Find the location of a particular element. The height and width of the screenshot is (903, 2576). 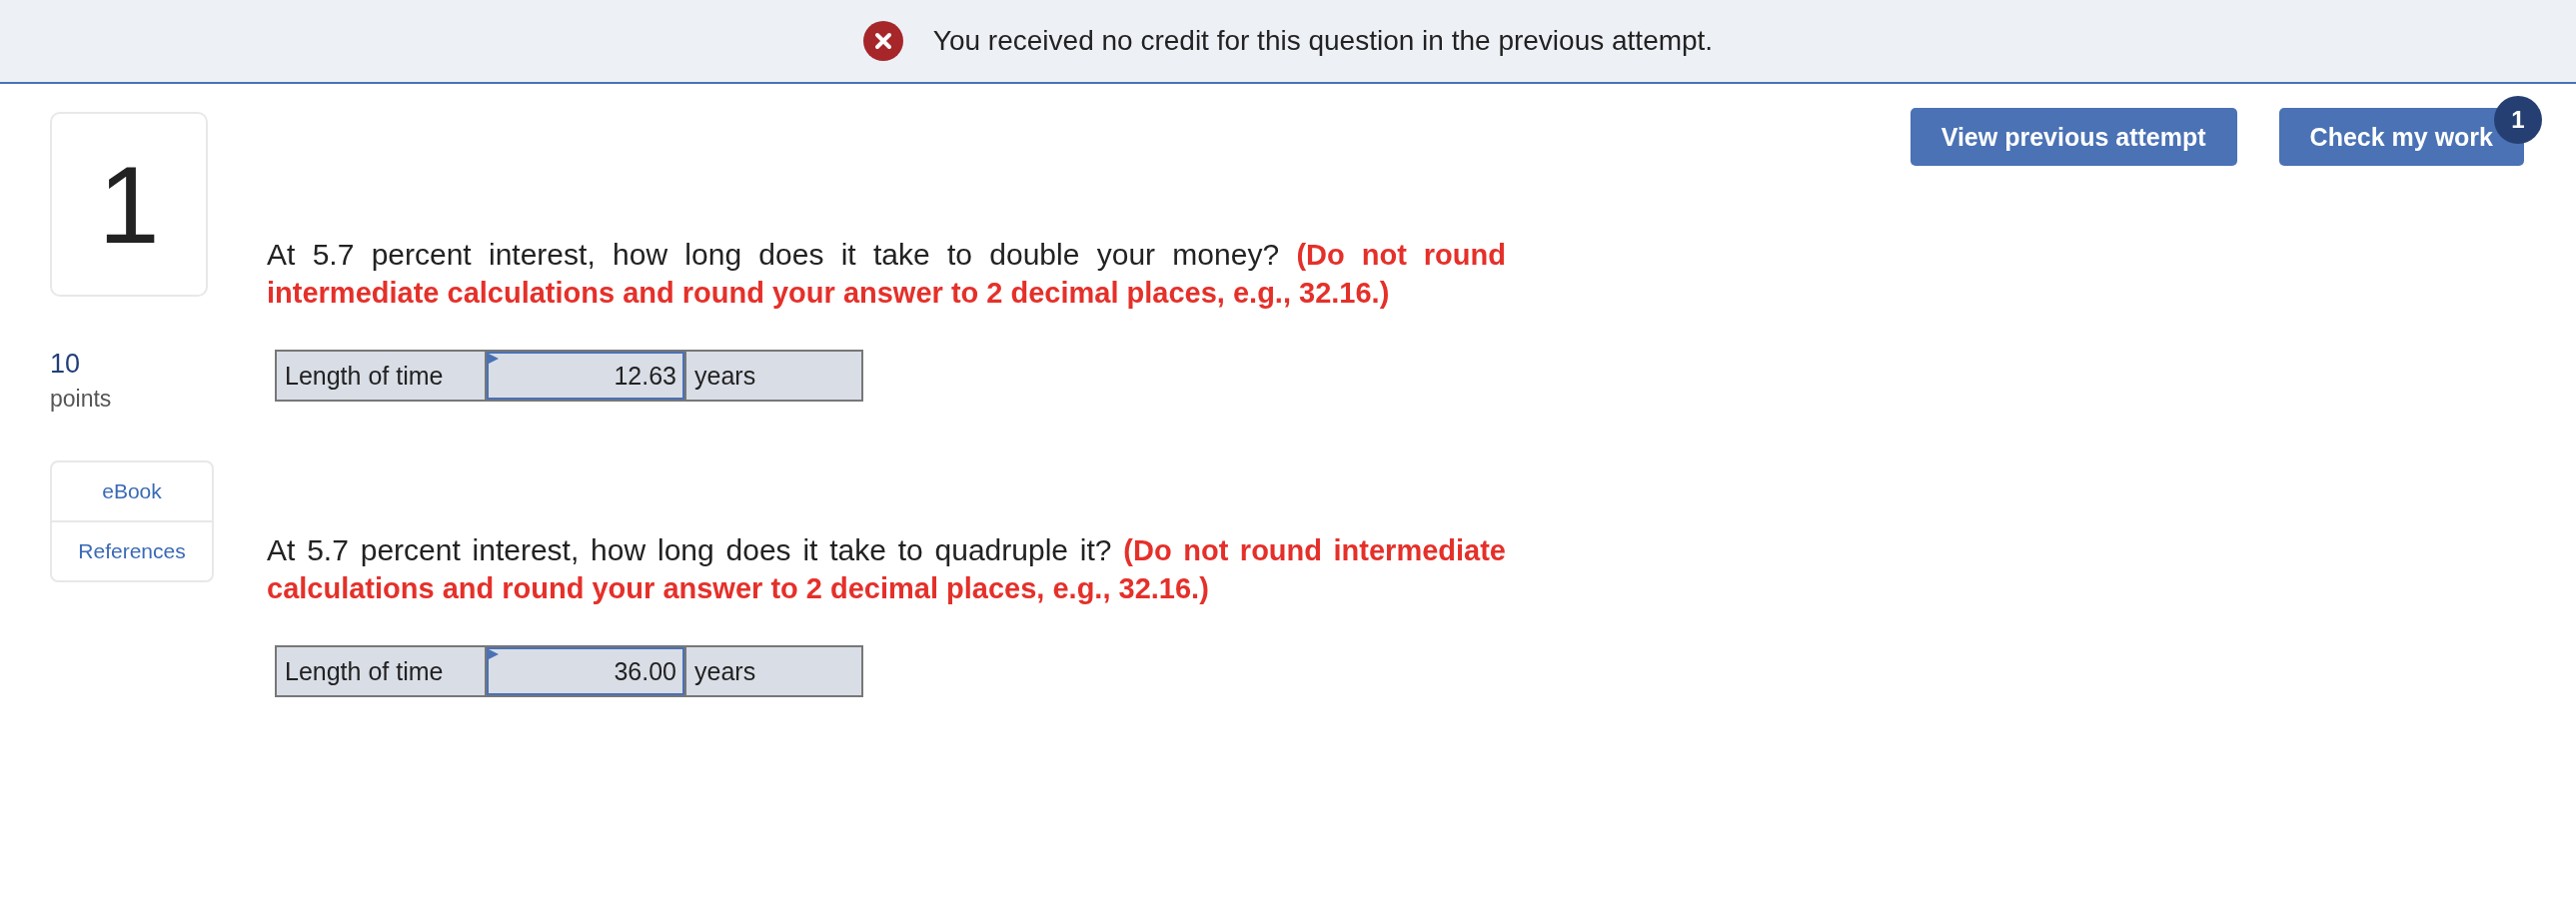

answer-field: 12.63 is located at coordinates (585, 376).